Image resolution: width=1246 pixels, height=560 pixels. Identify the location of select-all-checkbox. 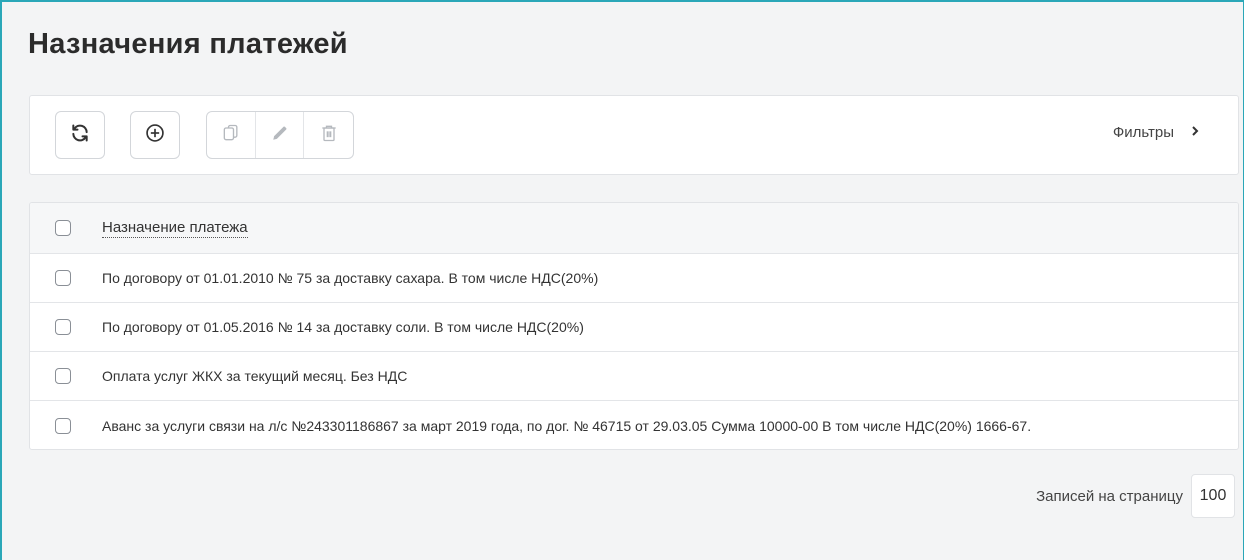
(63, 228).